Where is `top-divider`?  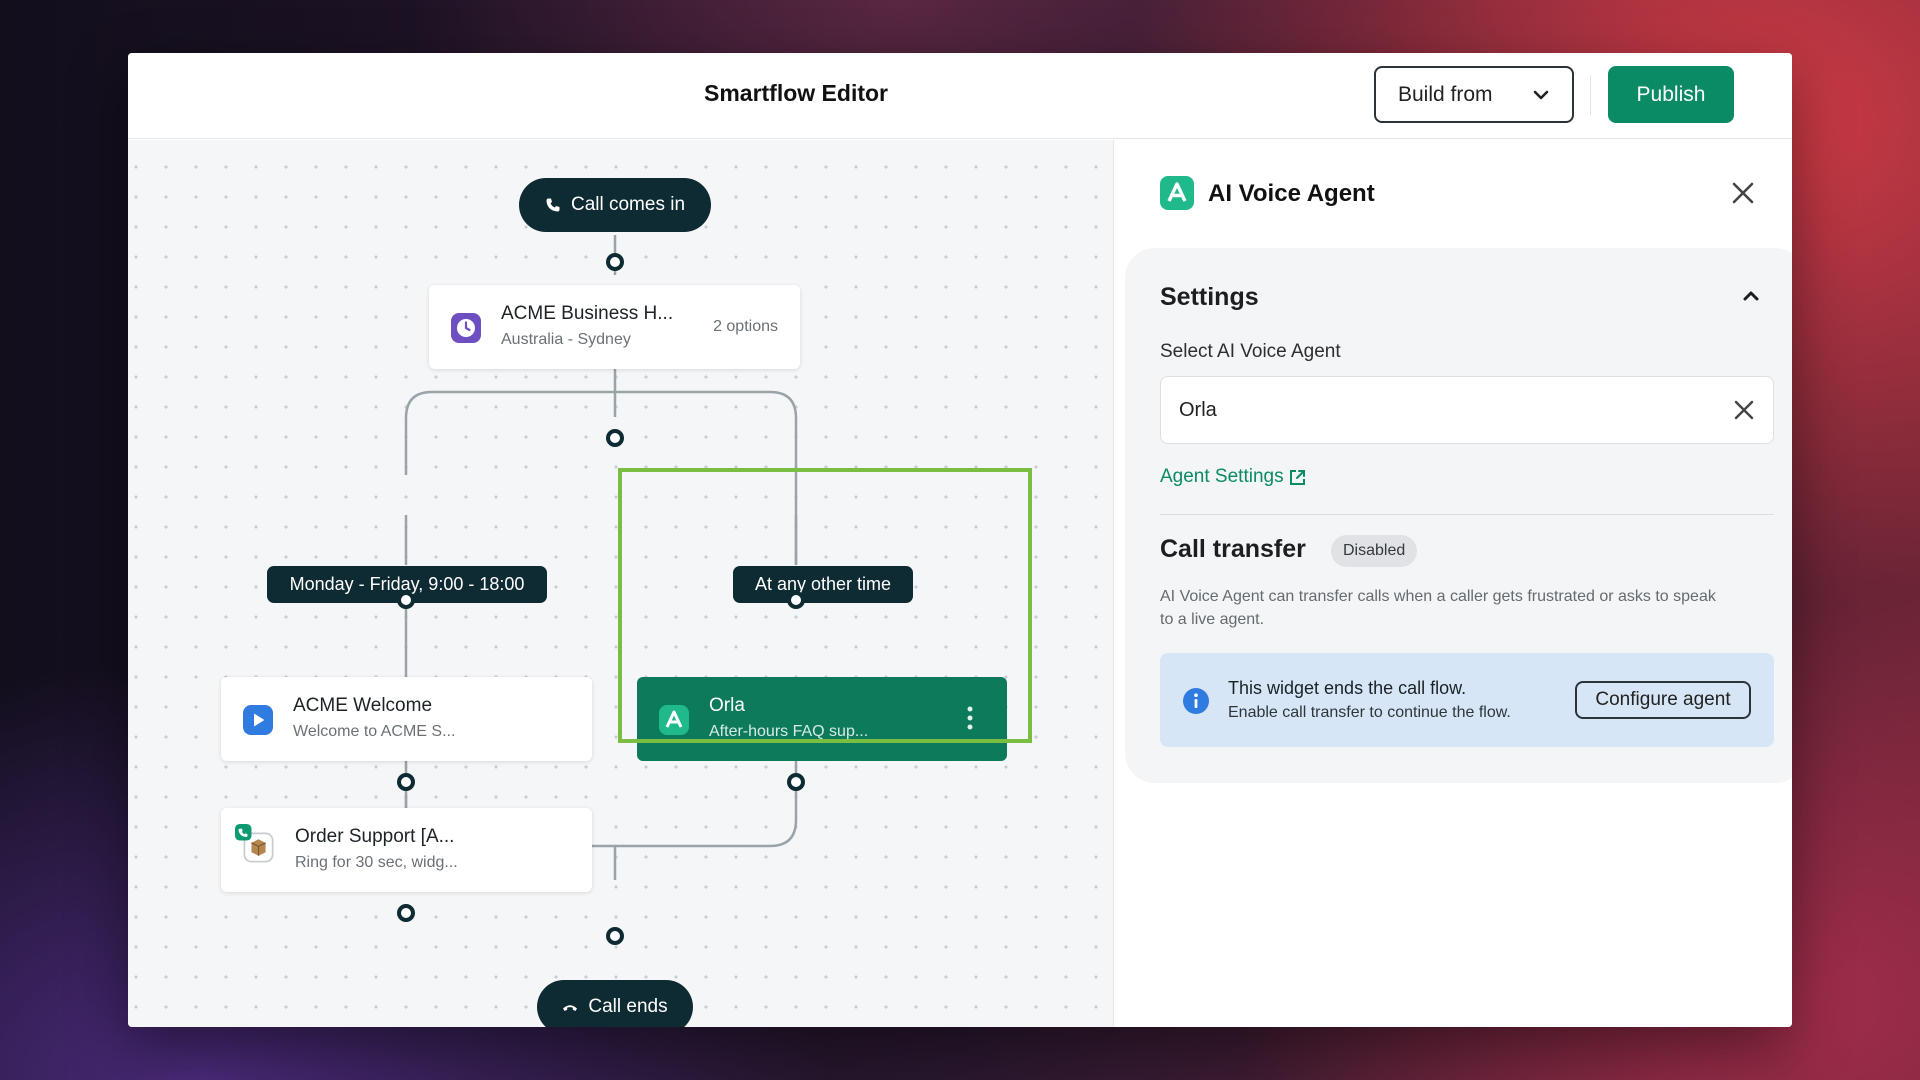 top-divider is located at coordinates (1590, 95).